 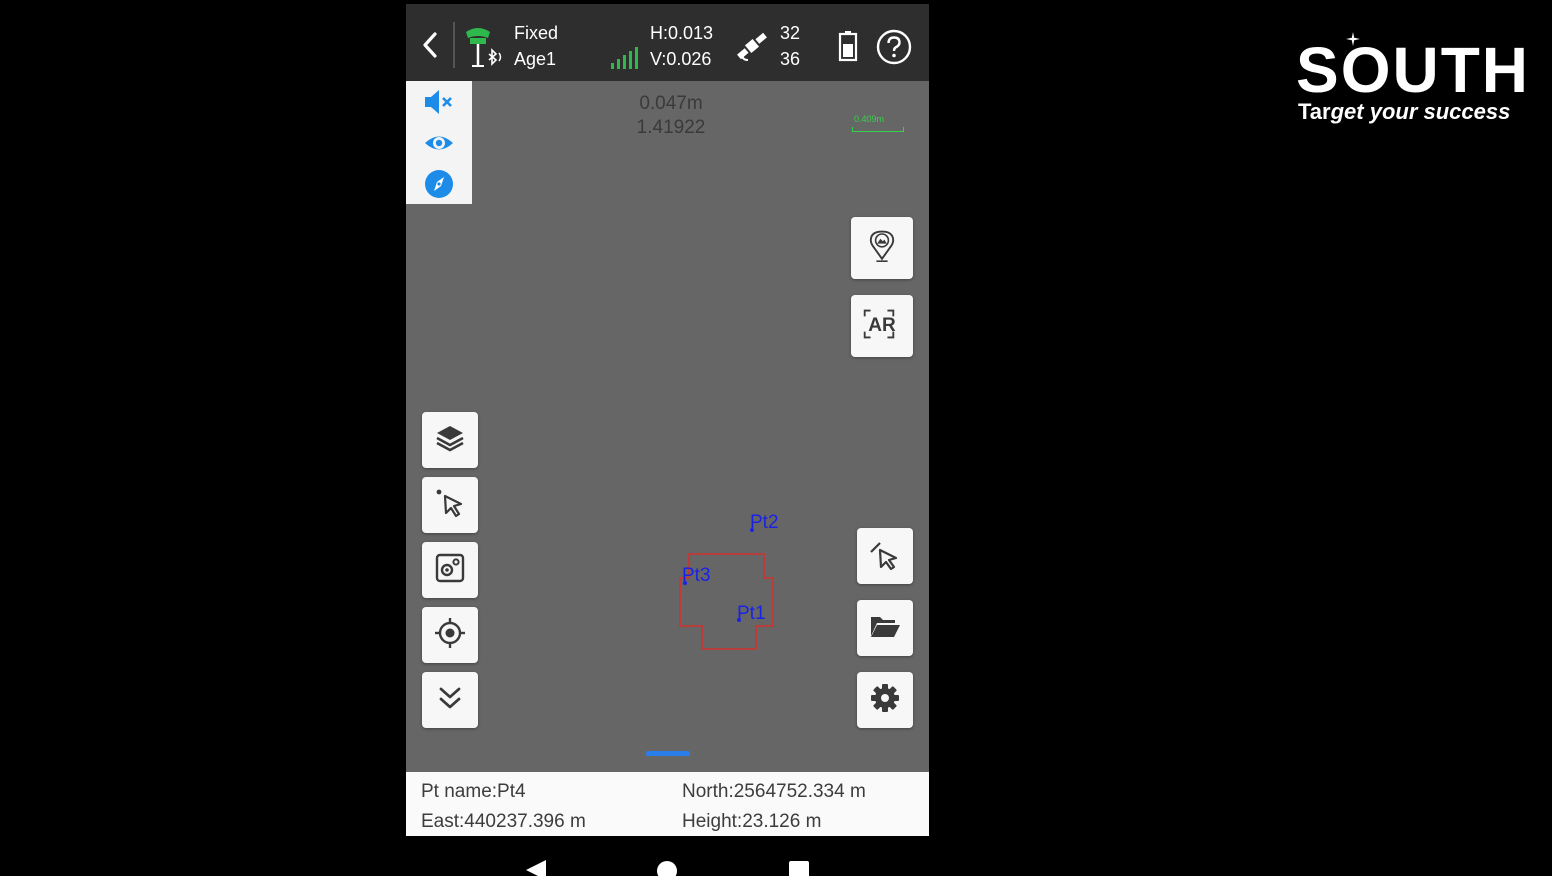 I want to click on scale-label: 0.409m, so click(x=869, y=119).